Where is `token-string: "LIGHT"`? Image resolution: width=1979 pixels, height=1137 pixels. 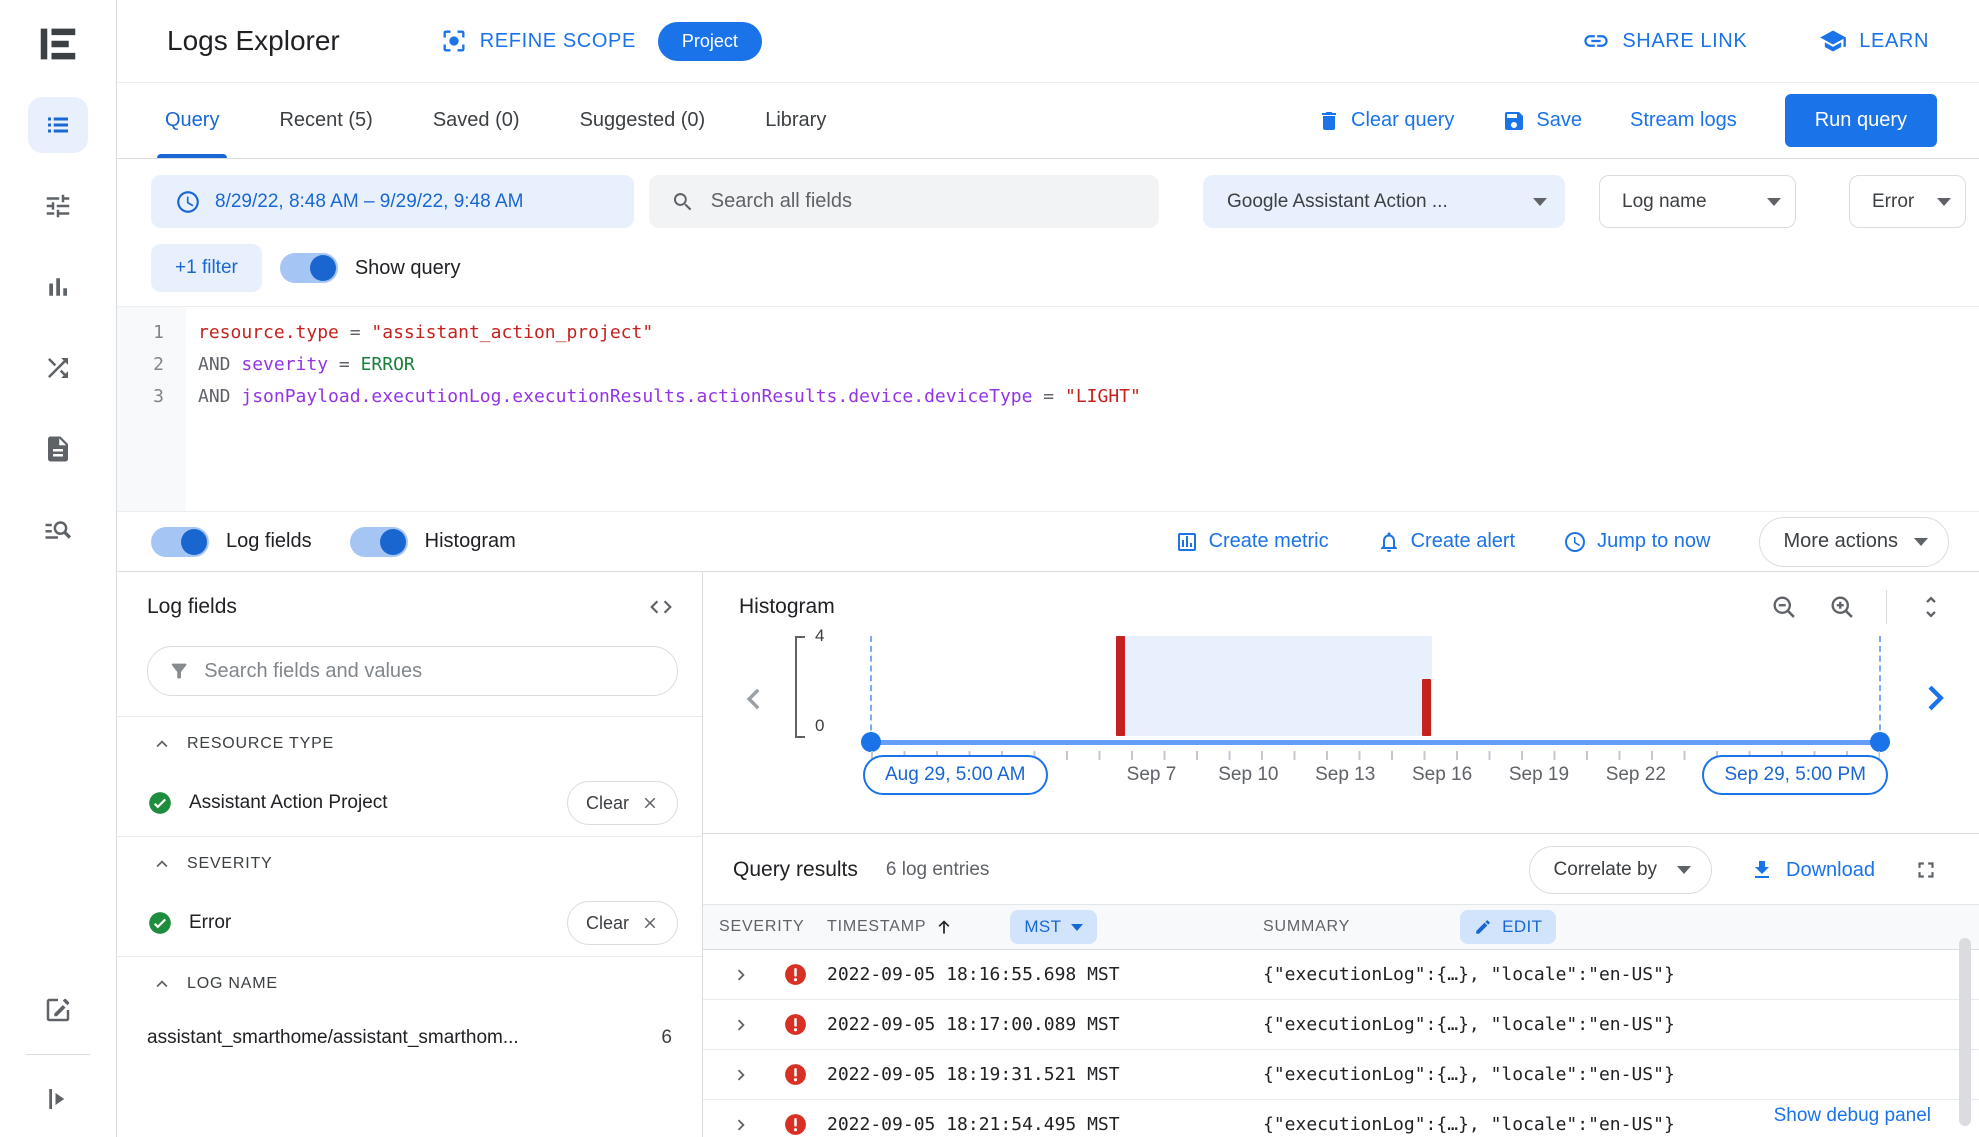 token-string: "LIGHT" is located at coordinates (1102, 396).